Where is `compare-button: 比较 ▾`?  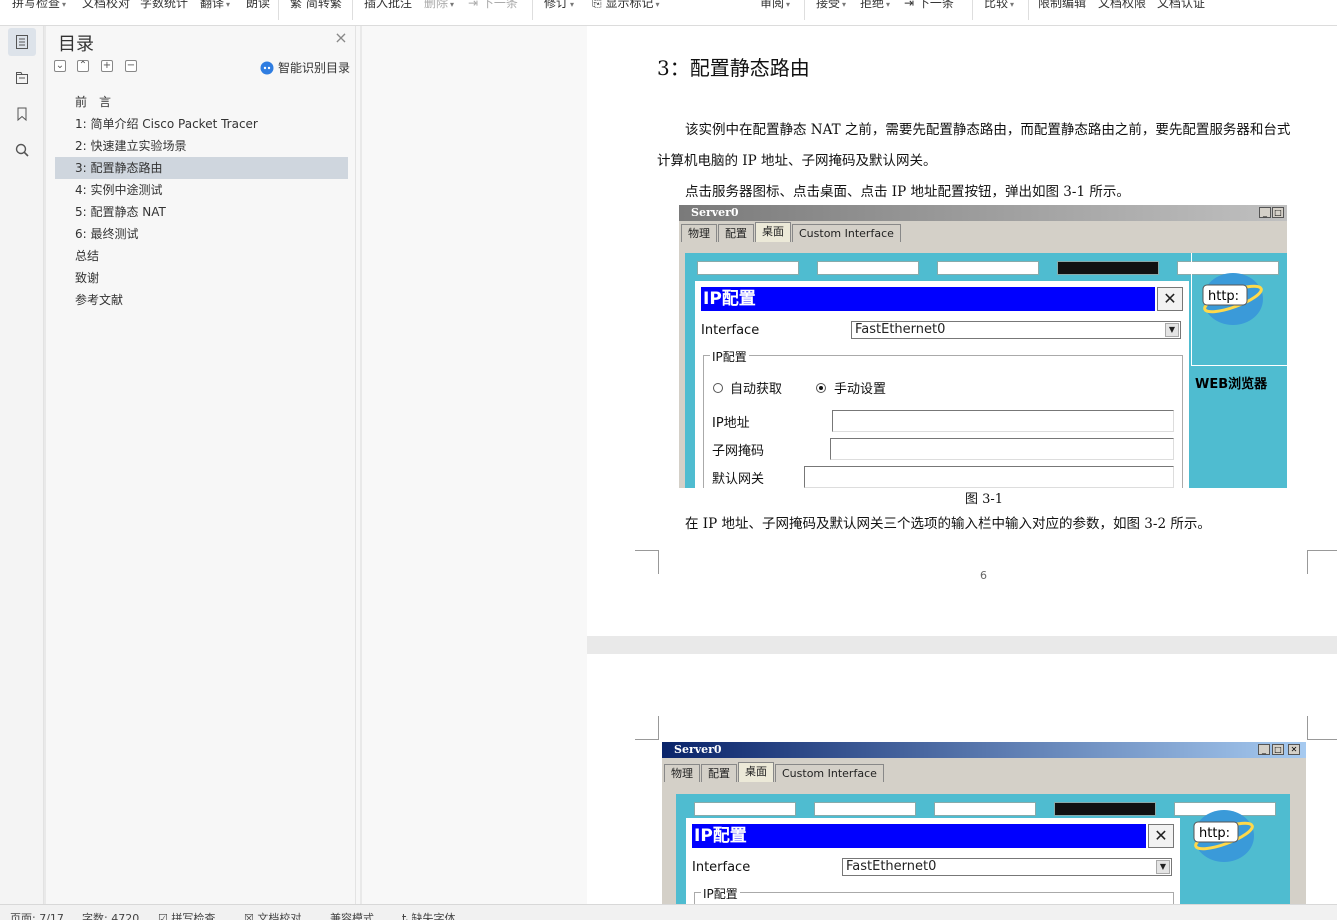
compare-button: 比较 ▾ is located at coordinates (999, 5).